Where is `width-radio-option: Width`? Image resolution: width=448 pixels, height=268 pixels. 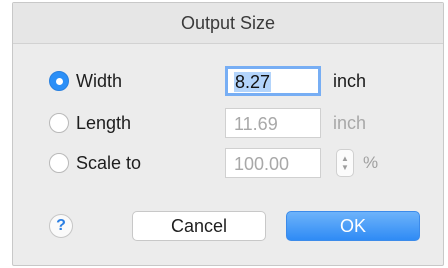 width-radio-option: Width is located at coordinates (85, 81).